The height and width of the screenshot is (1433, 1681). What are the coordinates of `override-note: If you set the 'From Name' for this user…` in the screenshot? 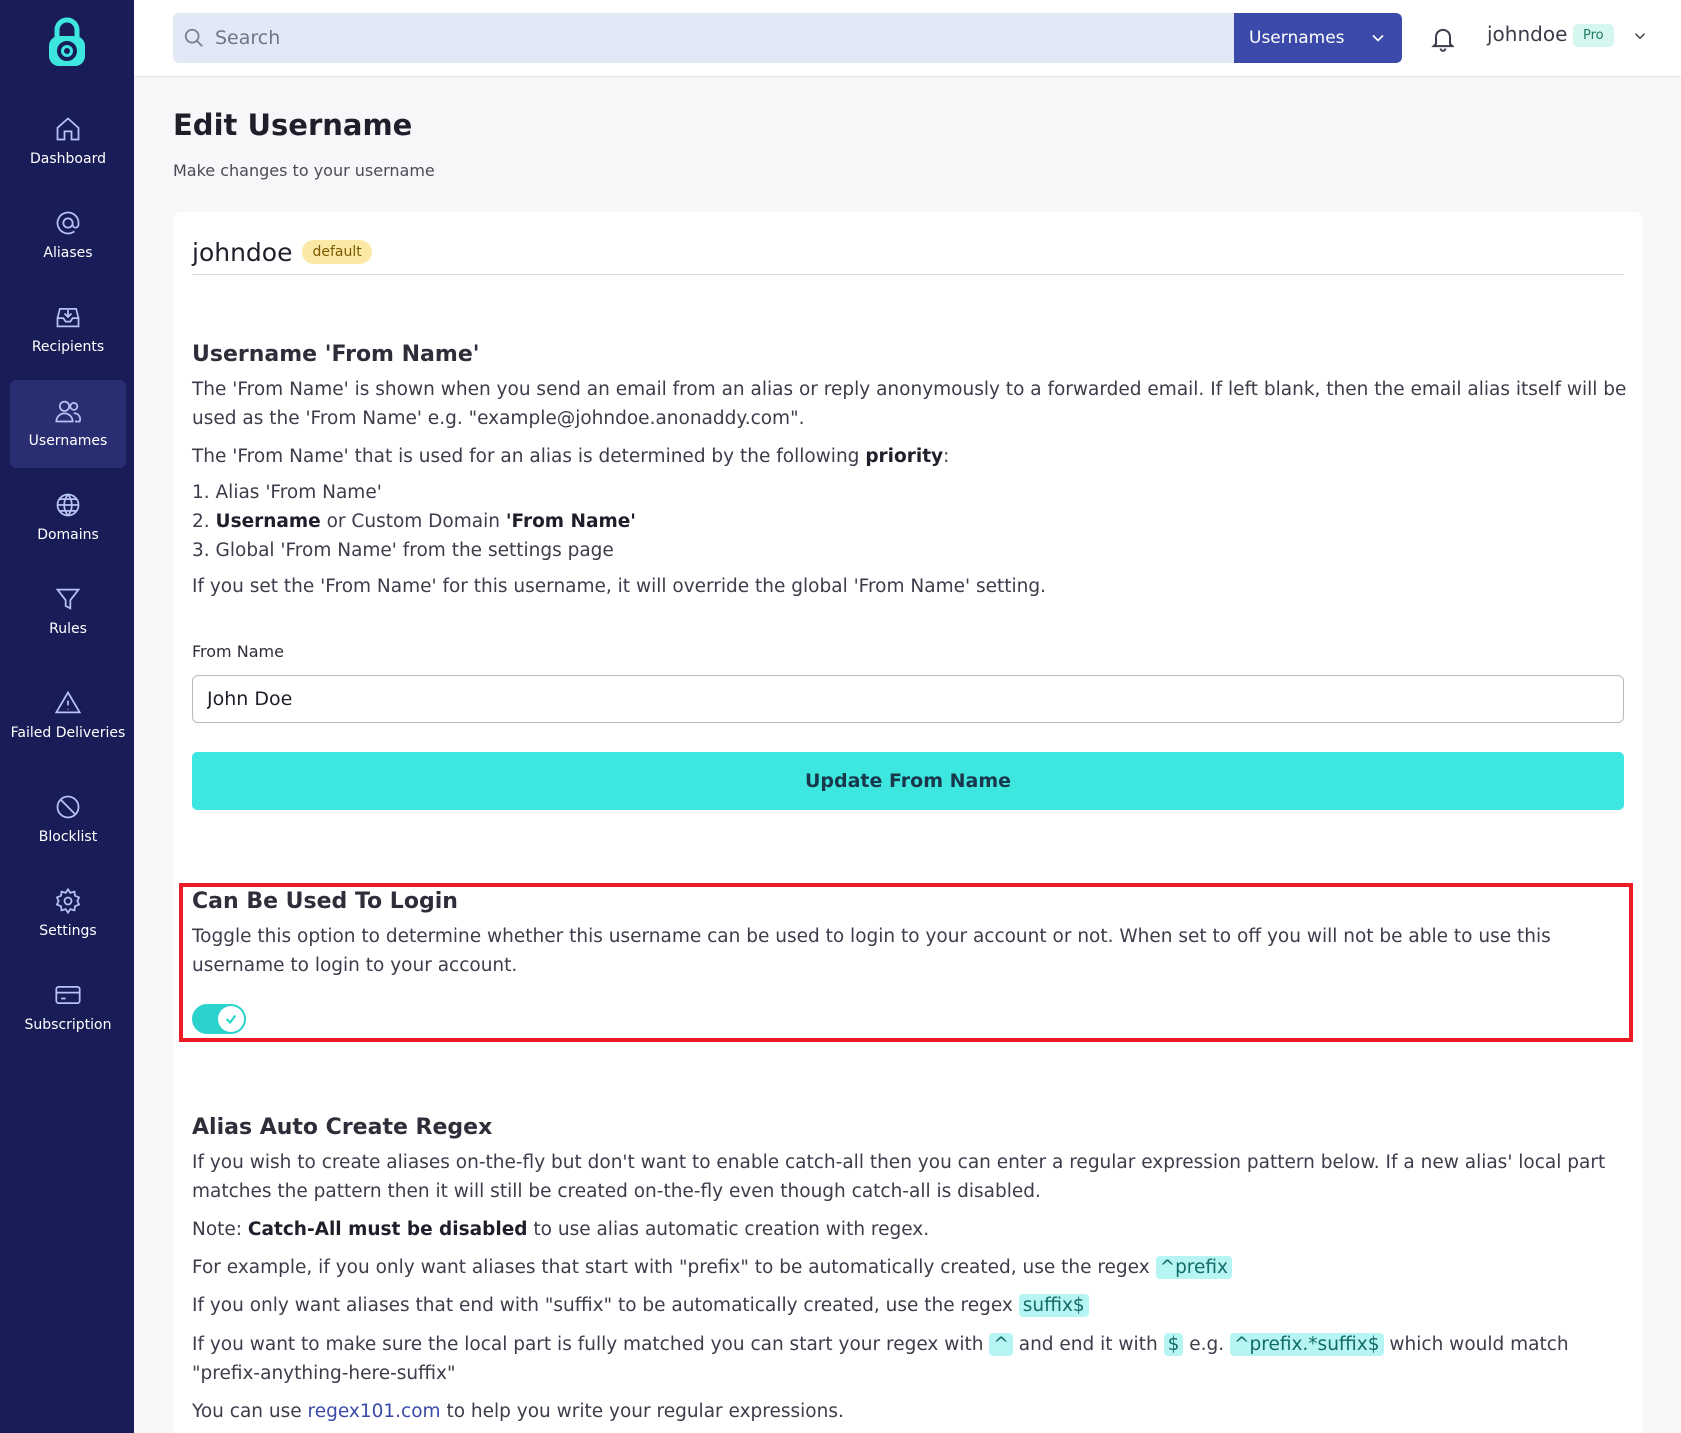 It's located at (619, 586).